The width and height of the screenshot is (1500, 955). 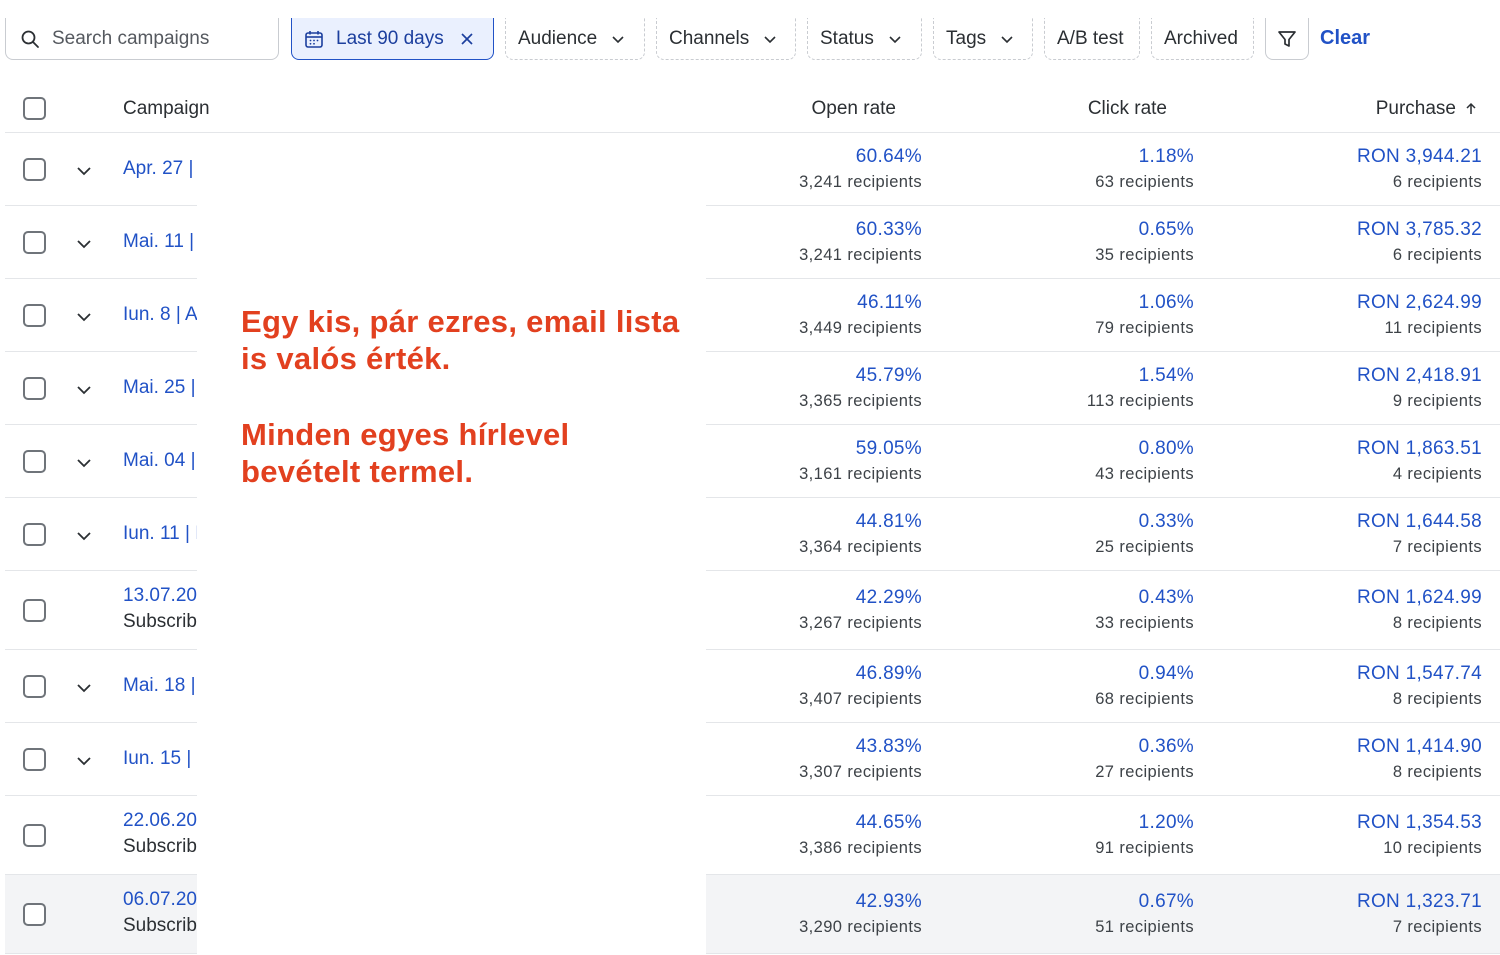 I want to click on annotation-line-1: Egy kis, pár ezres, email lista, so click(x=460, y=321).